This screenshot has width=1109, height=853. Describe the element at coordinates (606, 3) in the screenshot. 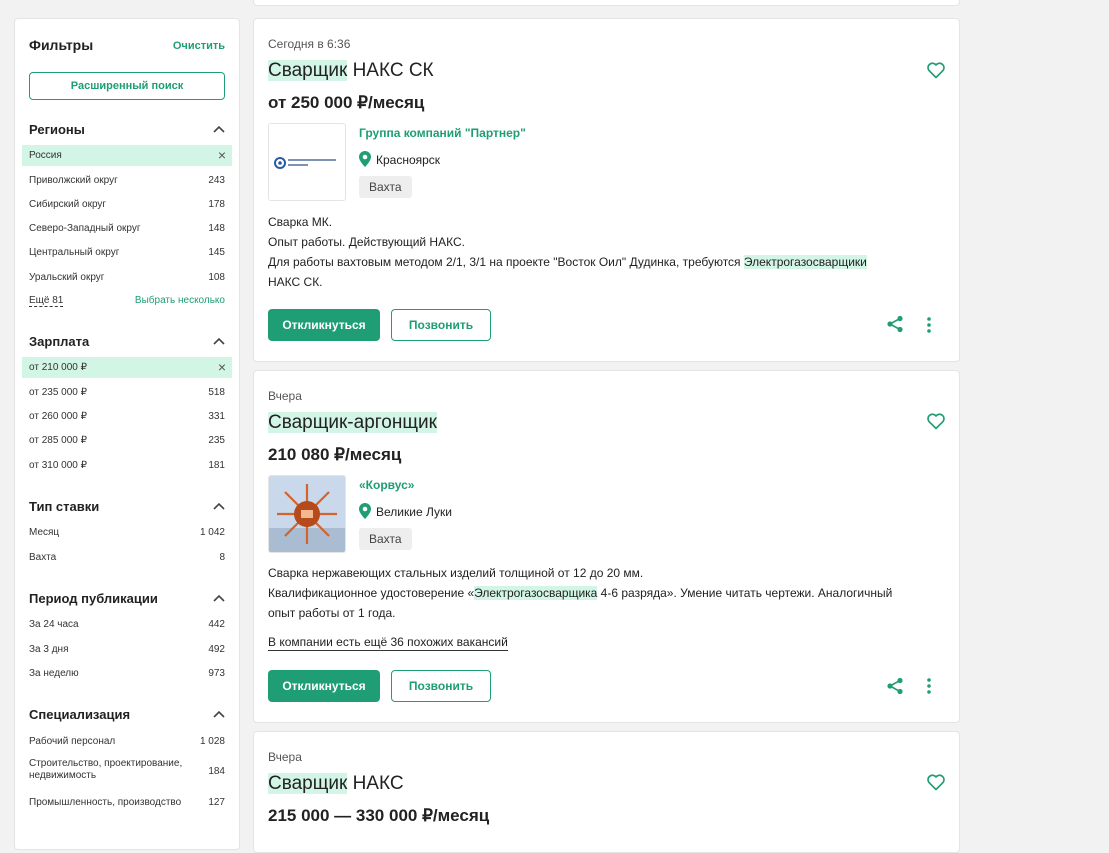

I see `top-card-edge` at that location.